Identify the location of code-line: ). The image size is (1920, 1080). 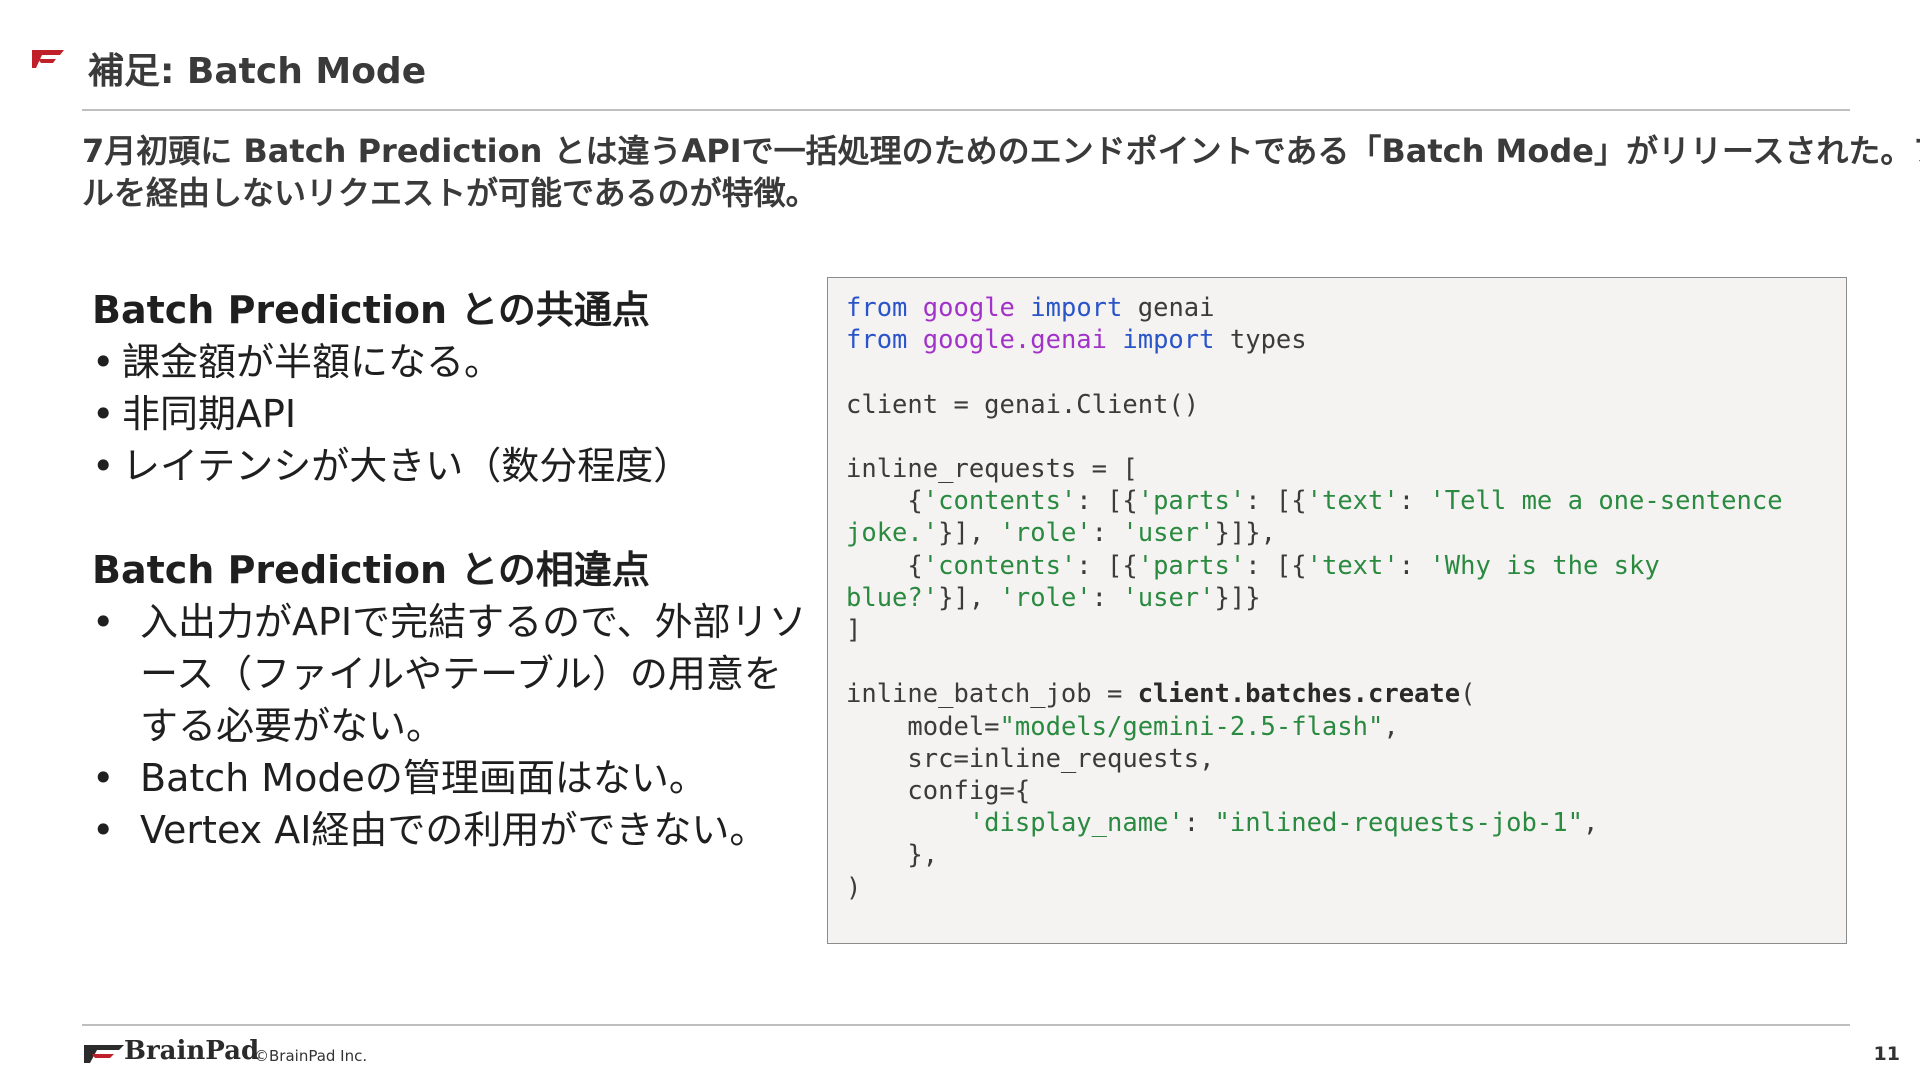
(854, 887).